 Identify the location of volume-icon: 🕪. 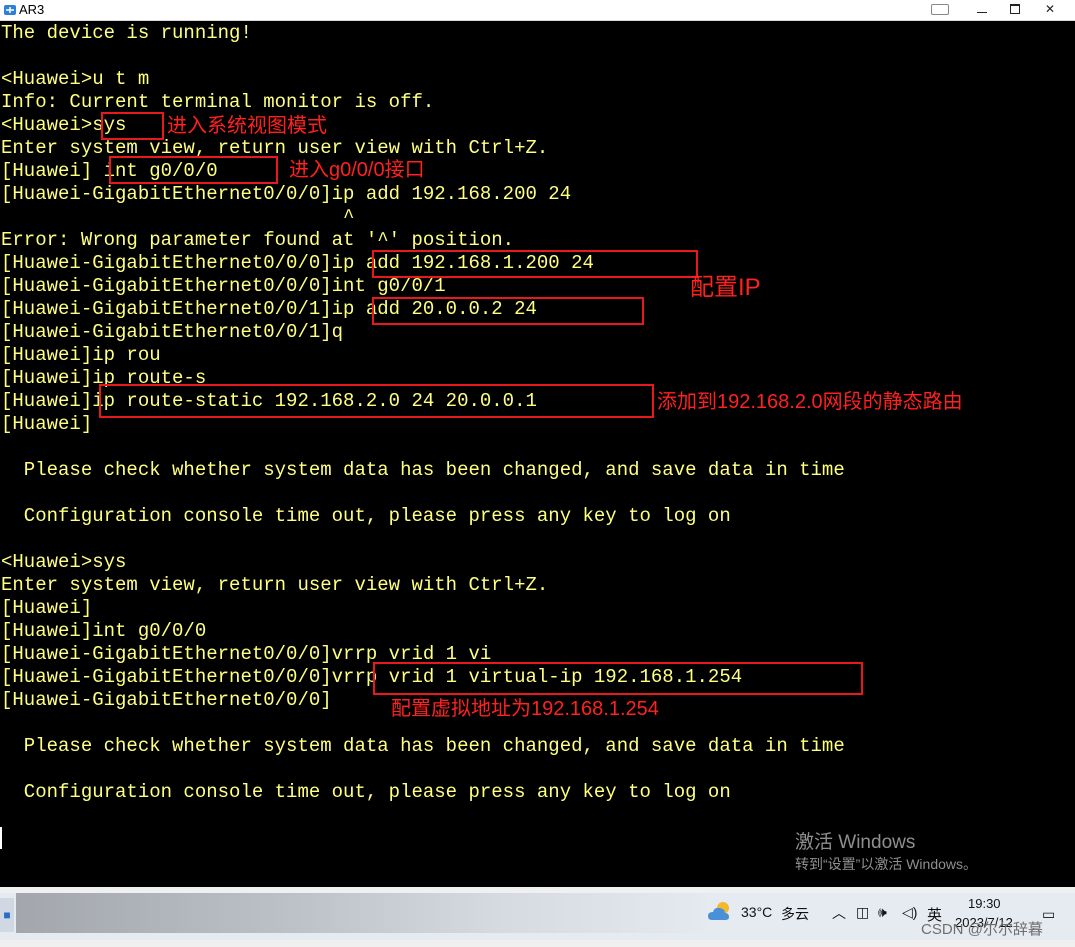
(882, 912).